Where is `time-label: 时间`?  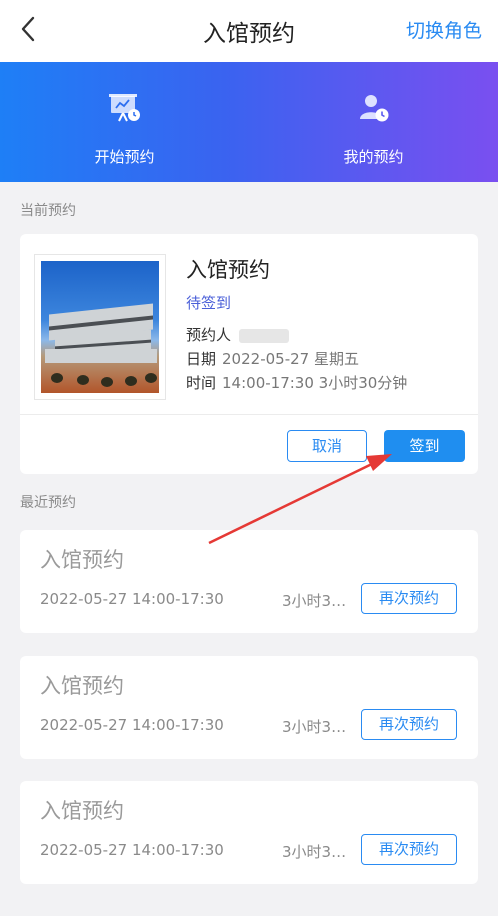
time-label: 时间 is located at coordinates (201, 383).